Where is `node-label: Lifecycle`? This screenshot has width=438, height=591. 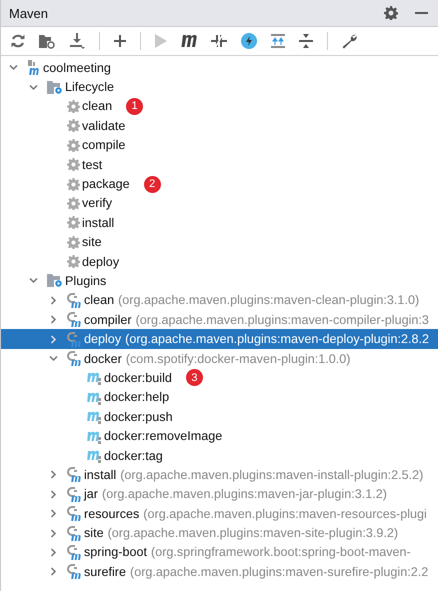
node-label: Lifecycle is located at coordinates (89, 87).